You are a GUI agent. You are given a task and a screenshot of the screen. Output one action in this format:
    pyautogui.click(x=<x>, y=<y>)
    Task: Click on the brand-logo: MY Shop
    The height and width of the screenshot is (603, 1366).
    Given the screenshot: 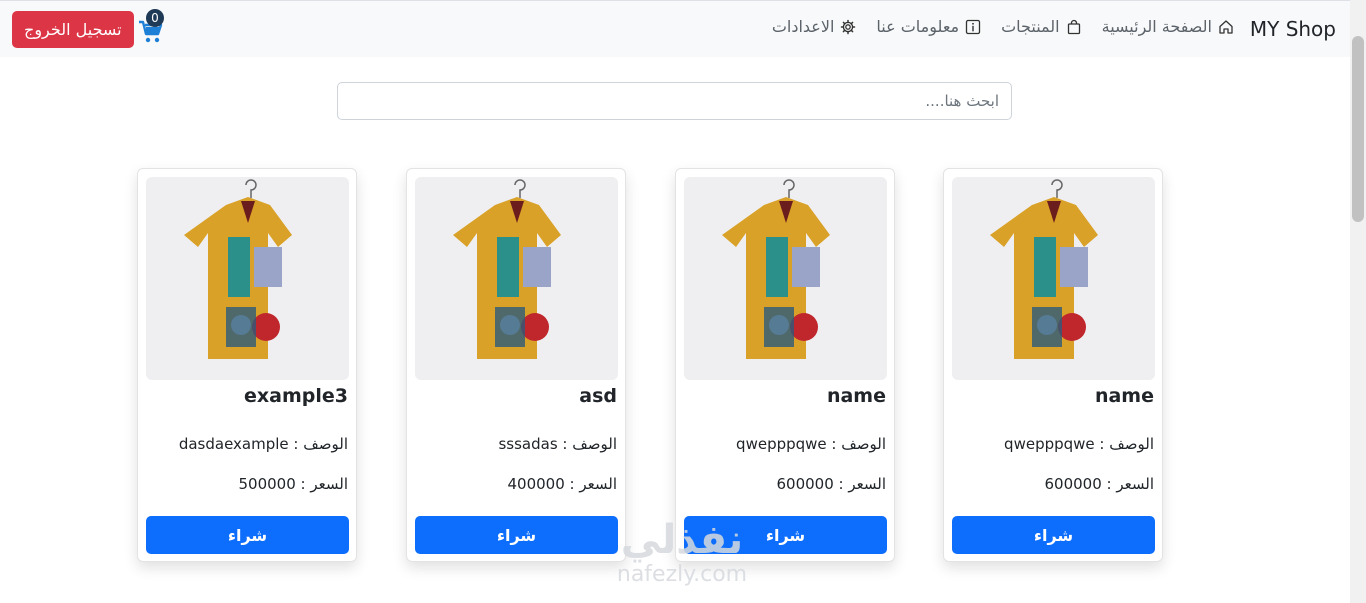 What is the action you would take?
    pyautogui.click(x=1293, y=29)
    